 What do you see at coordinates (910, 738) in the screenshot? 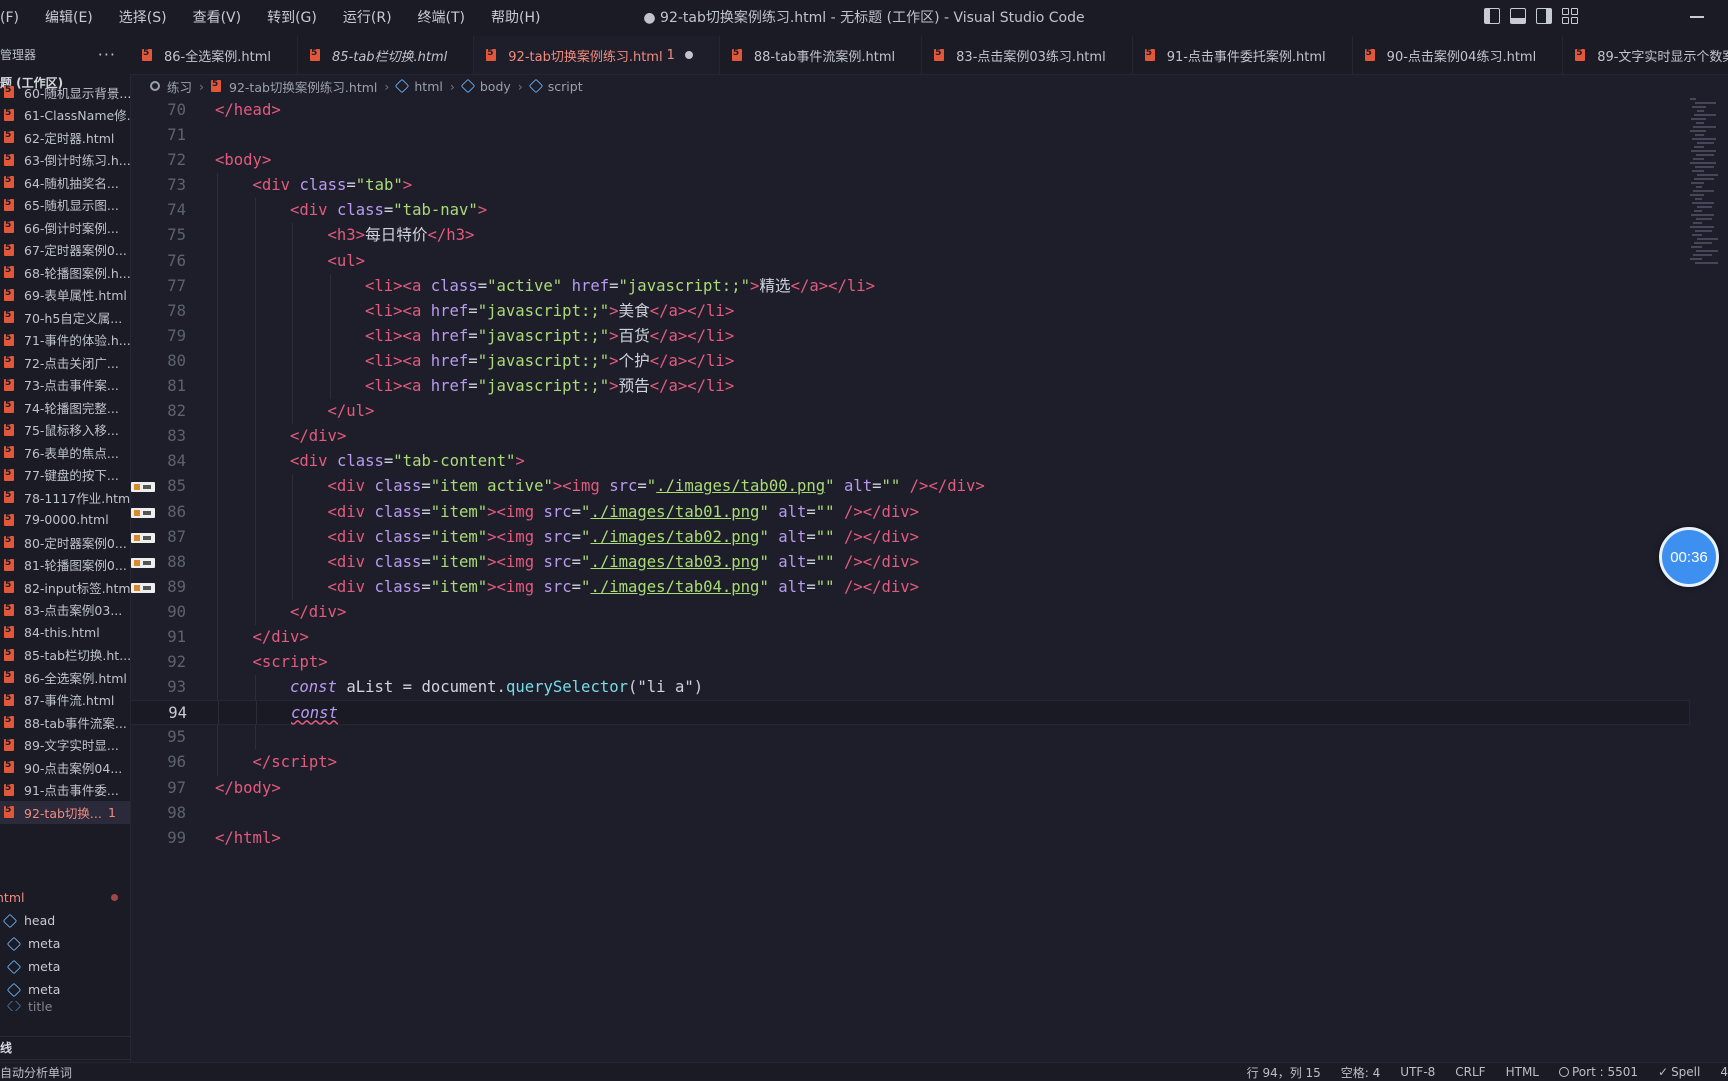
I see `code-line: 95` at bounding box center [910, 738].